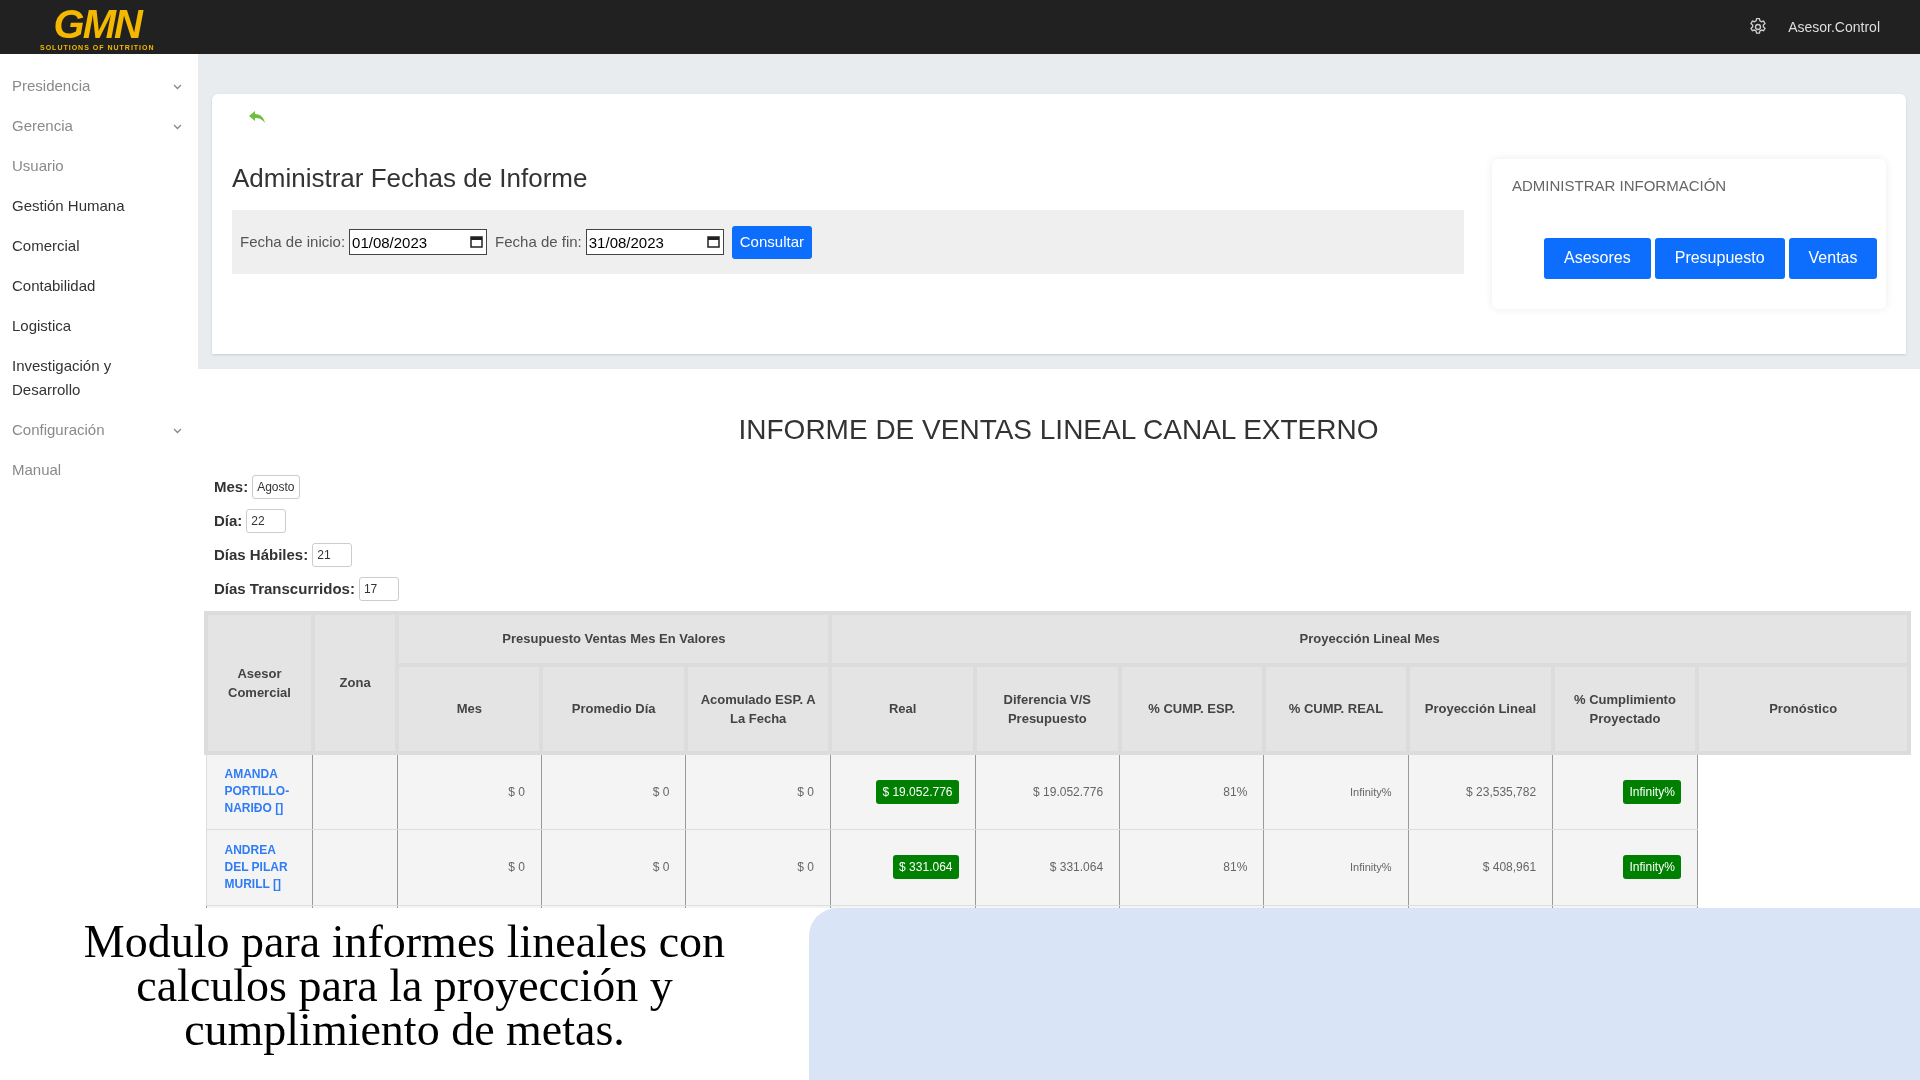  What do you see at coordinates (231, 486) in the screenshot?
I see `field-label: Mes:` at bounding box center [231, 486].